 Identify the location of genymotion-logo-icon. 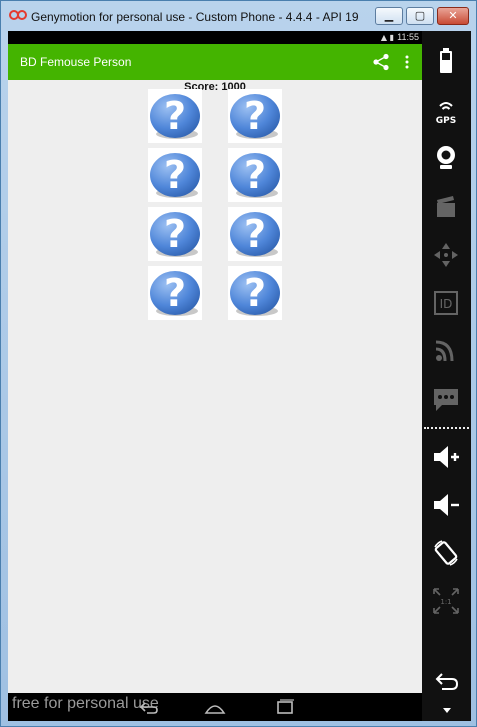
(18, 15).